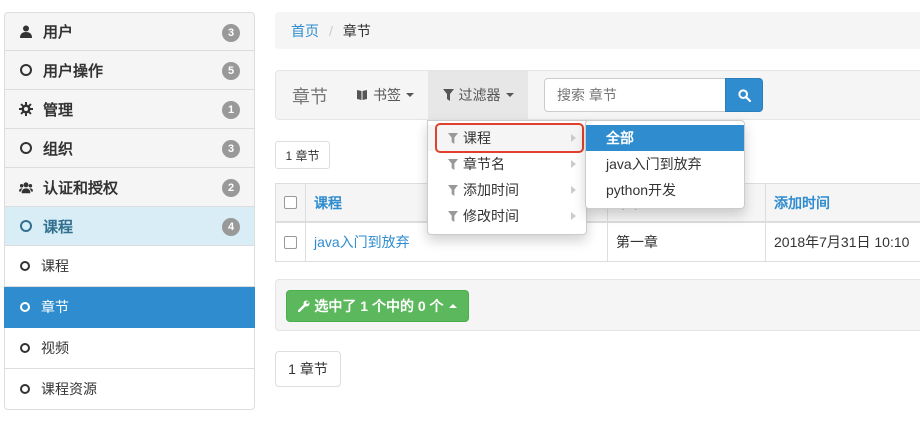 This screenshot has height=428, width=920. I want to click on users-icon, so click(26, 187).